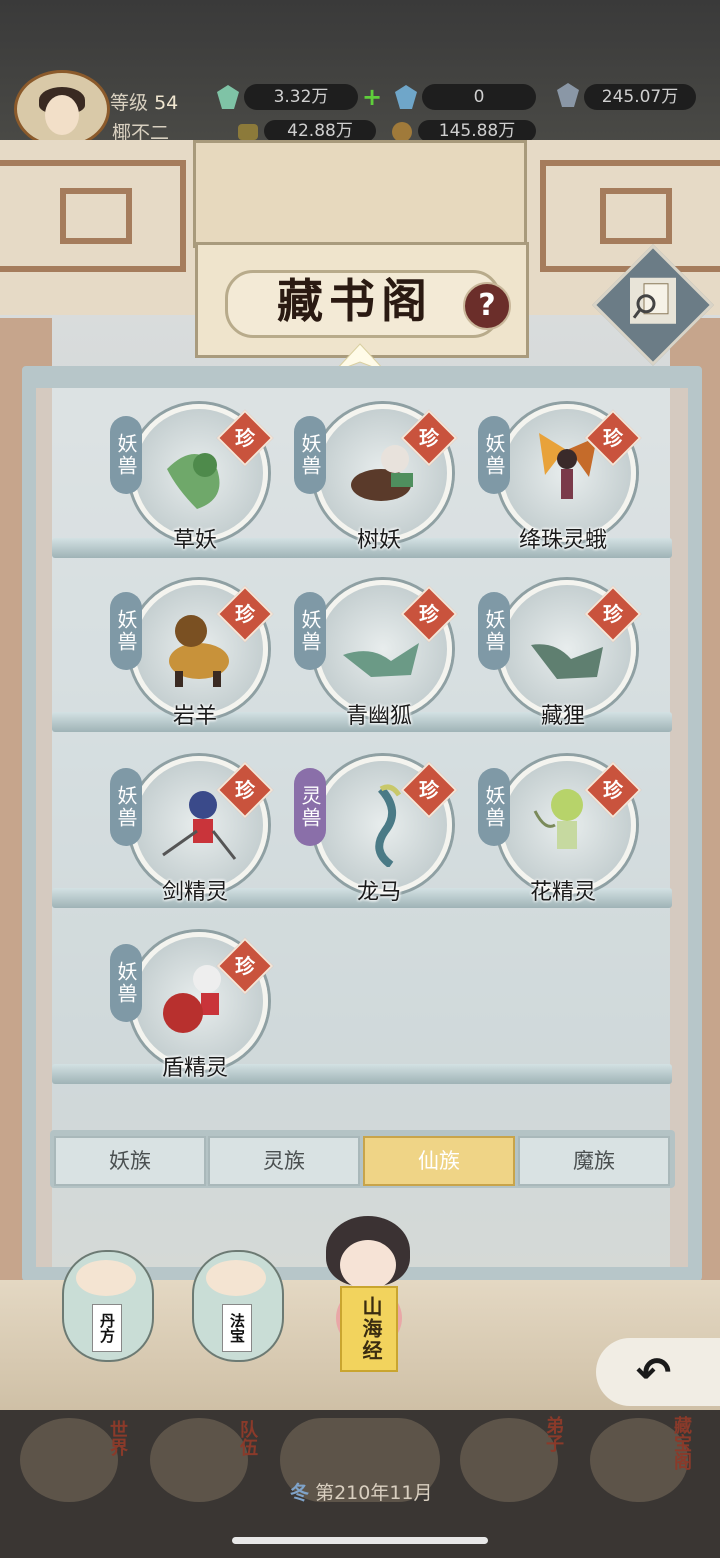 The width and height of the screenshot is (720, 1558). Describe the element at coordinates (360, 1540) in the screenshot. I see `home-indicator` at that location.